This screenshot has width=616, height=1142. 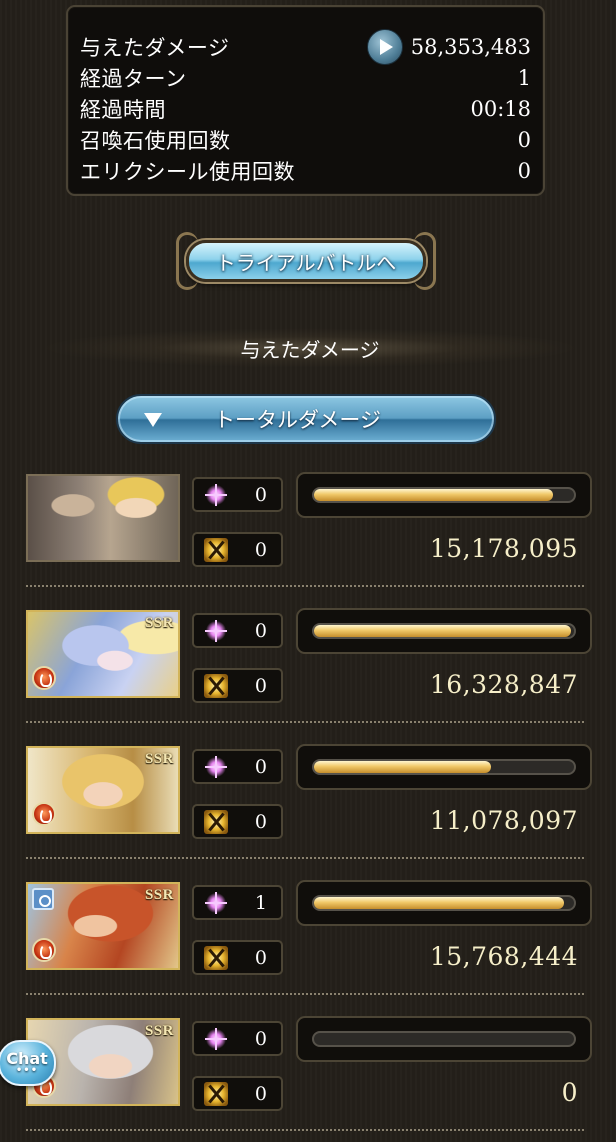 What do you see at coordinates (28, 1063) in the screenshot?
I see `chat-button: Chat •••` at bounding box center [28, 1063].